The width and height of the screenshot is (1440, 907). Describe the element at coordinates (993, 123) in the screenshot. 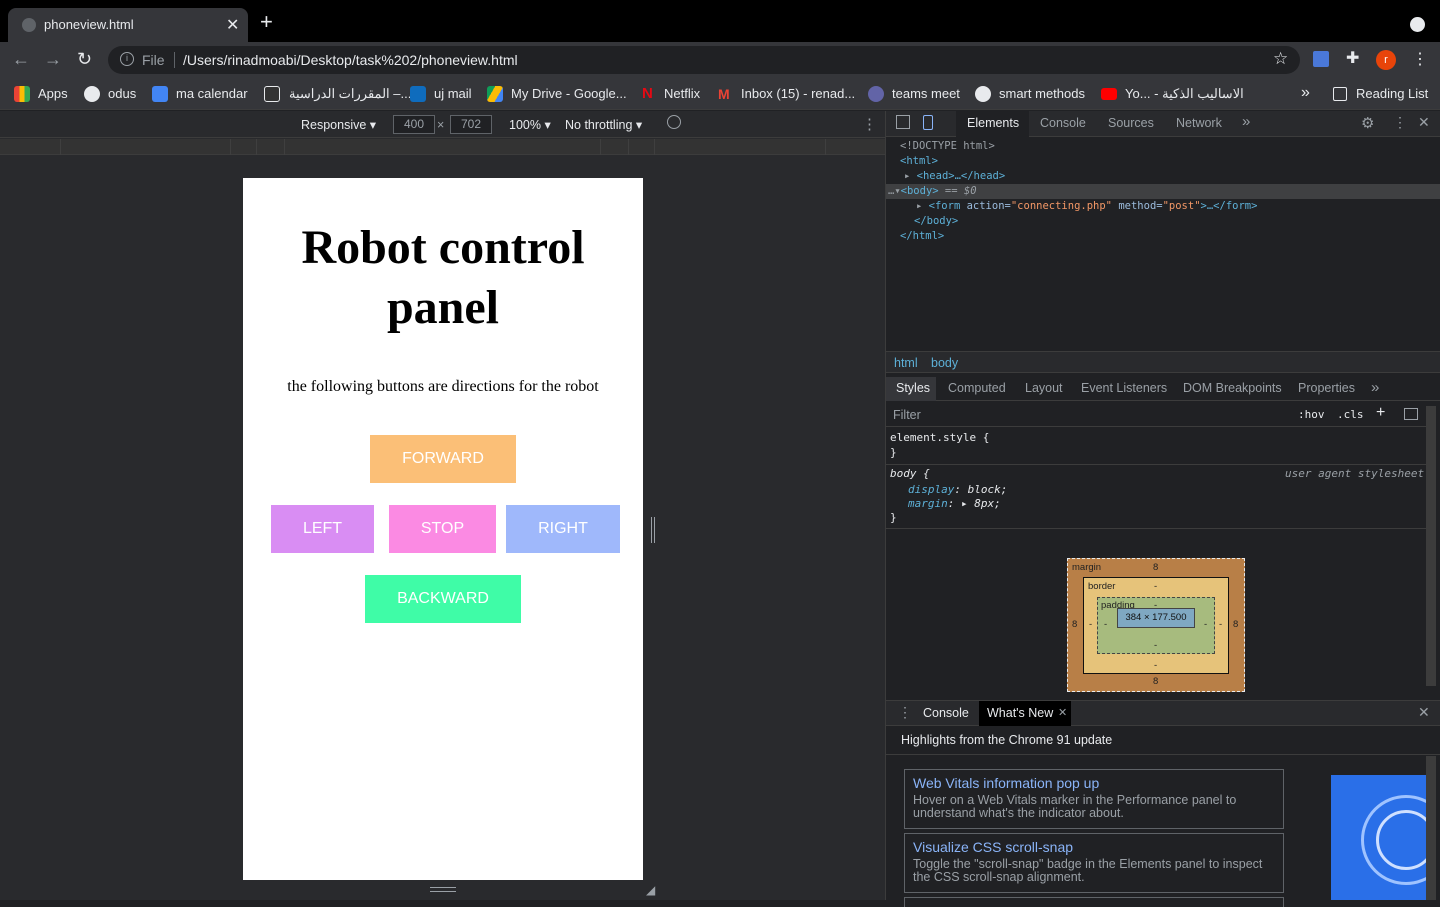

I see `tab-elements: Elements` at that location.